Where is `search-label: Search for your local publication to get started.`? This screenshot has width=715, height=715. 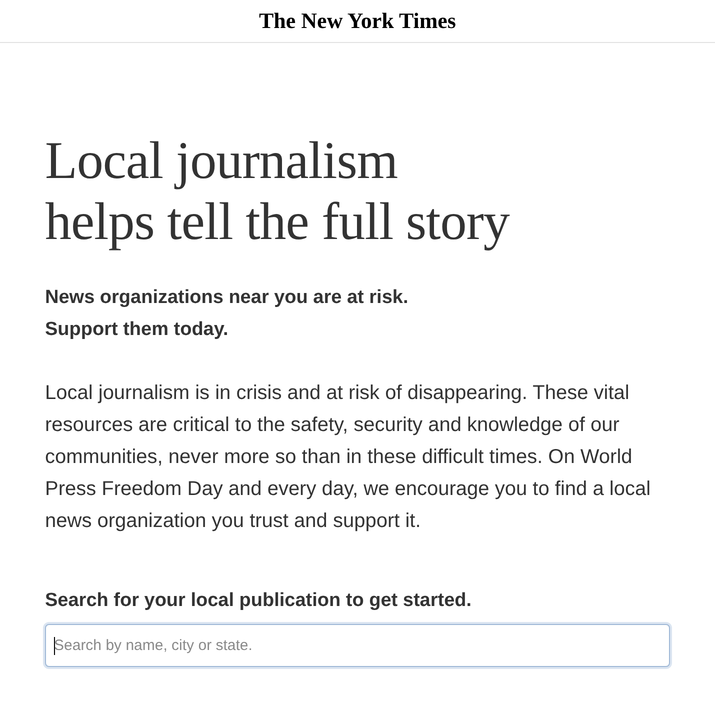
search-label: Search for your local publication to get started. is located at coordinates (259, 601).